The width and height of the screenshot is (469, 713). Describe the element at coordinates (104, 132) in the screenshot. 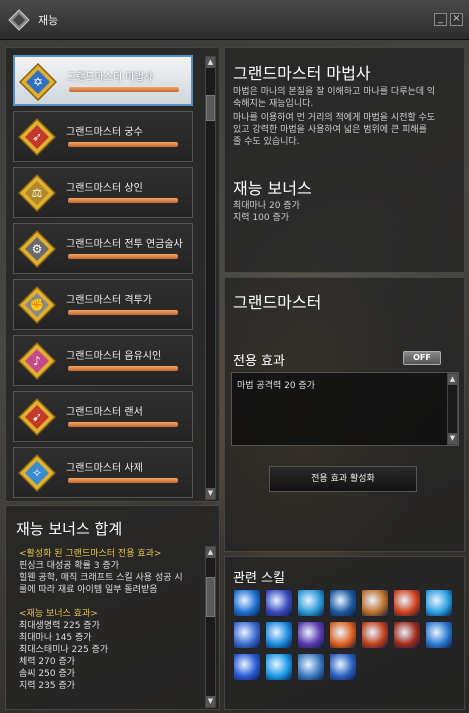

I see `talent-item-label: 그랜드마스터 궁수` at that location.